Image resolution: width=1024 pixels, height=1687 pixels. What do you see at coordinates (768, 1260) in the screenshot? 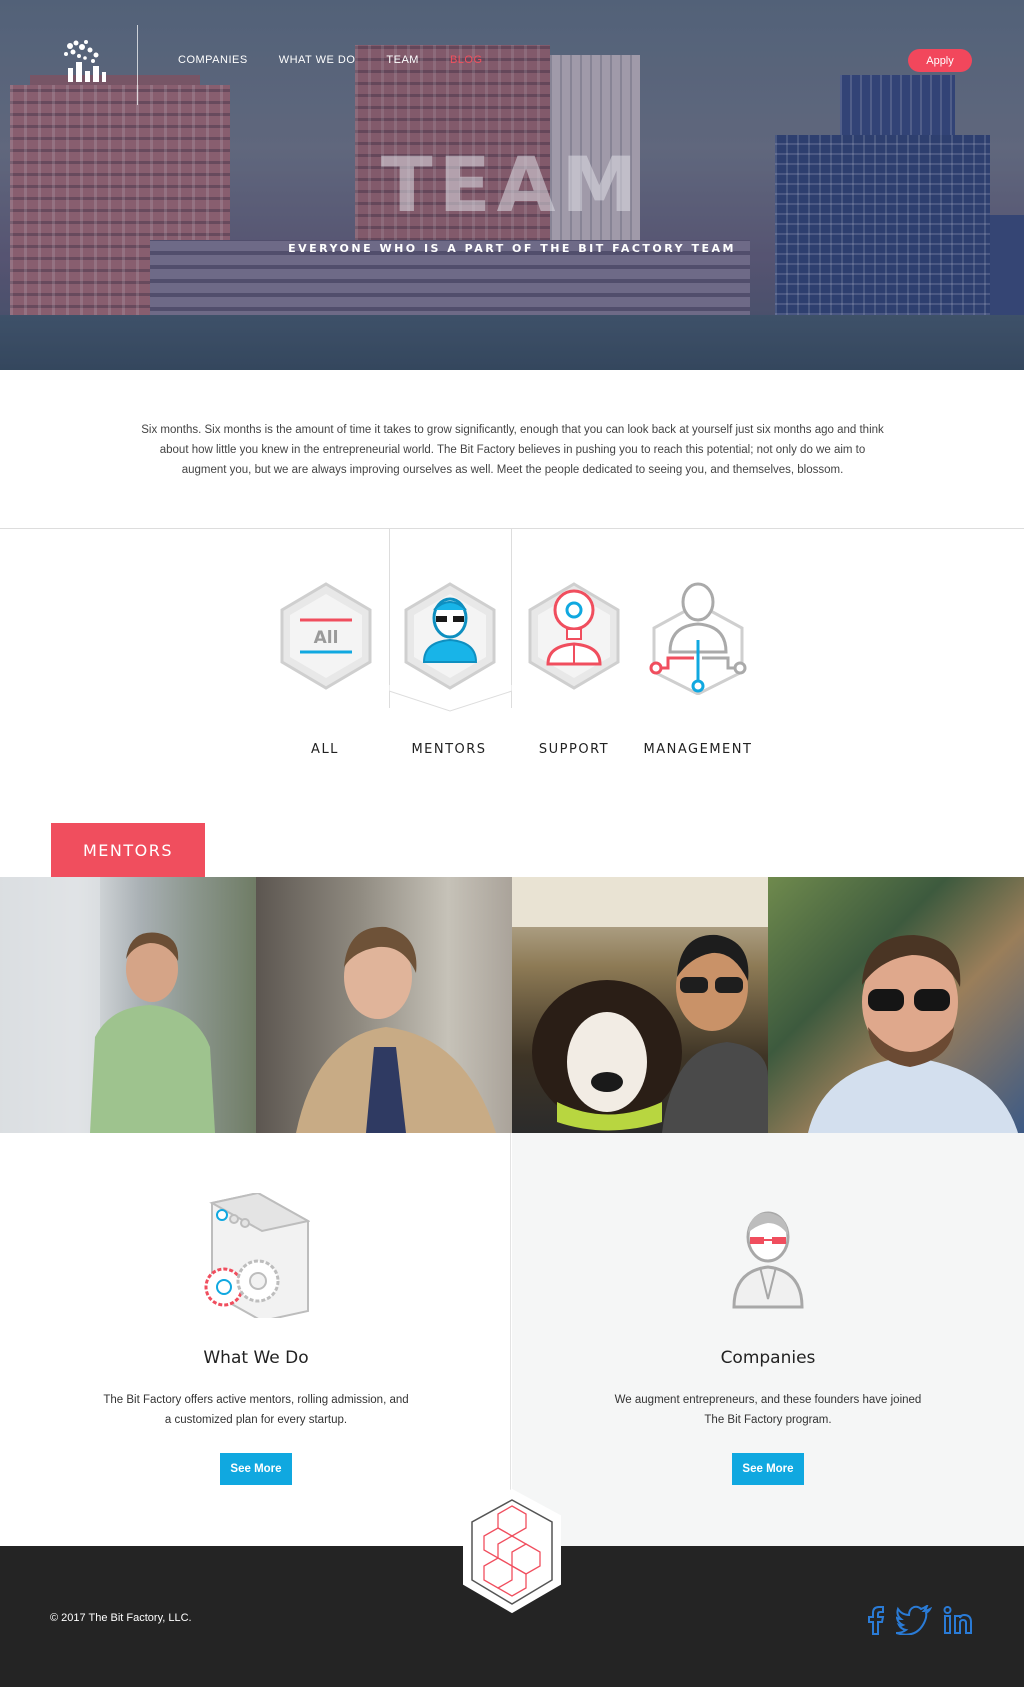
I see `founder-icon` at bounding box center [768, 1260].